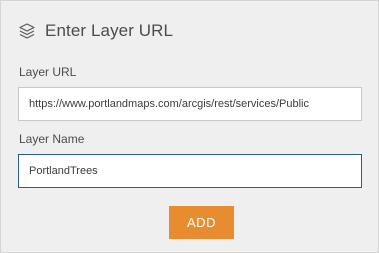 Image resolution: width=379 pixels, height=253 pixels. What do you see at coordinates (109, 30) in the screenshot?
I see `panel-title: Enter Layer URL` at bounding box center [109, 30].